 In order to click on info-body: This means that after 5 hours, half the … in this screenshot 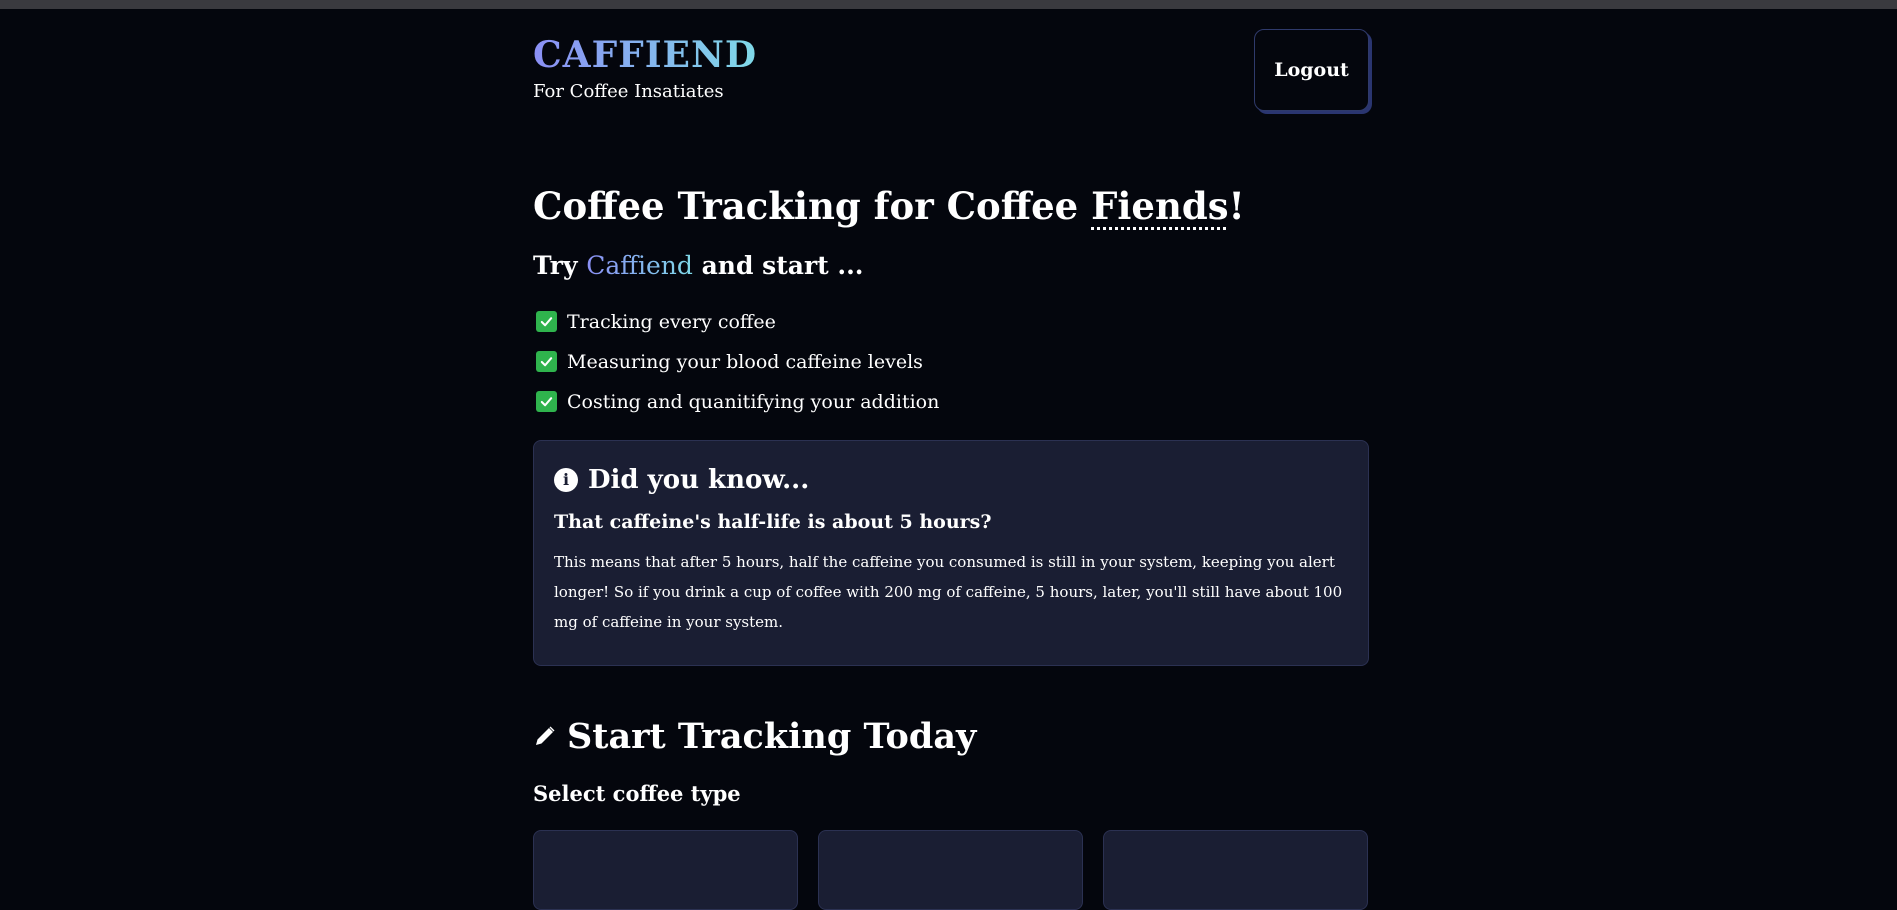, I will do `click(948, 591)`.